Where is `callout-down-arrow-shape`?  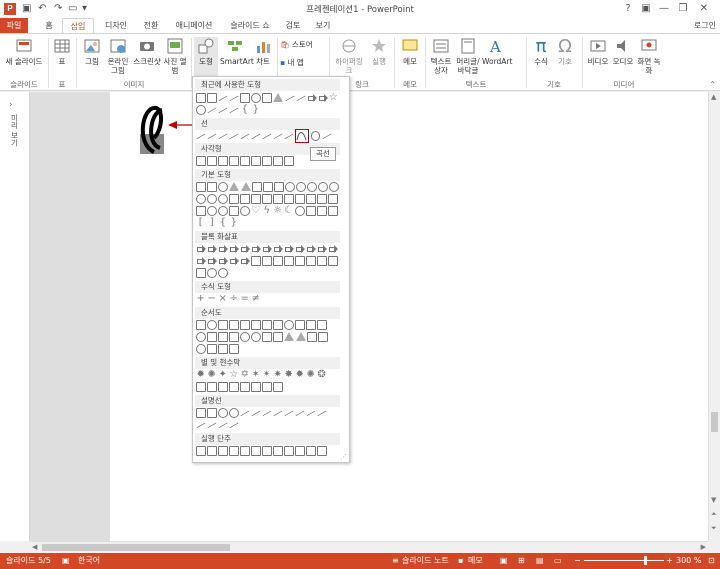
callout-down-arrow-shape is located at coordinates (311, 261).